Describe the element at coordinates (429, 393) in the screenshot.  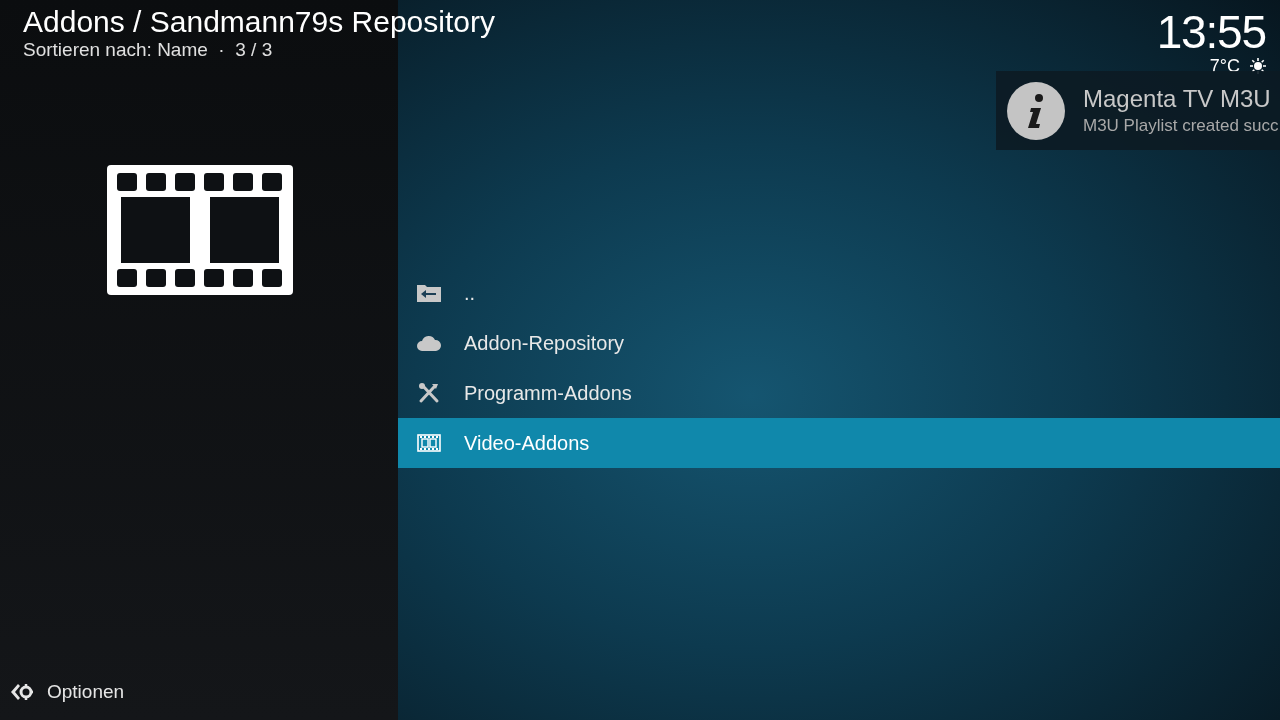
I see `tools-icon` at that location.